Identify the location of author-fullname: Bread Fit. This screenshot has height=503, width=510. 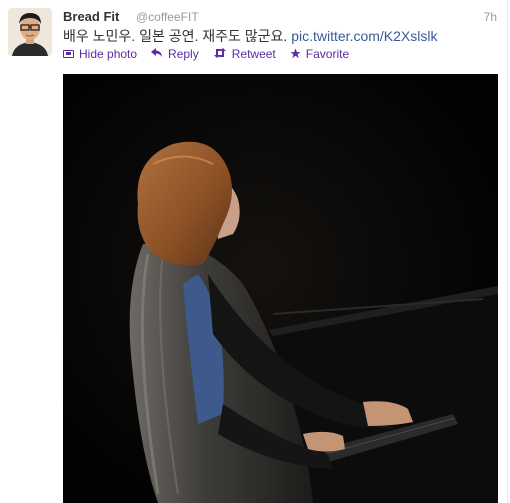
(91, 16).